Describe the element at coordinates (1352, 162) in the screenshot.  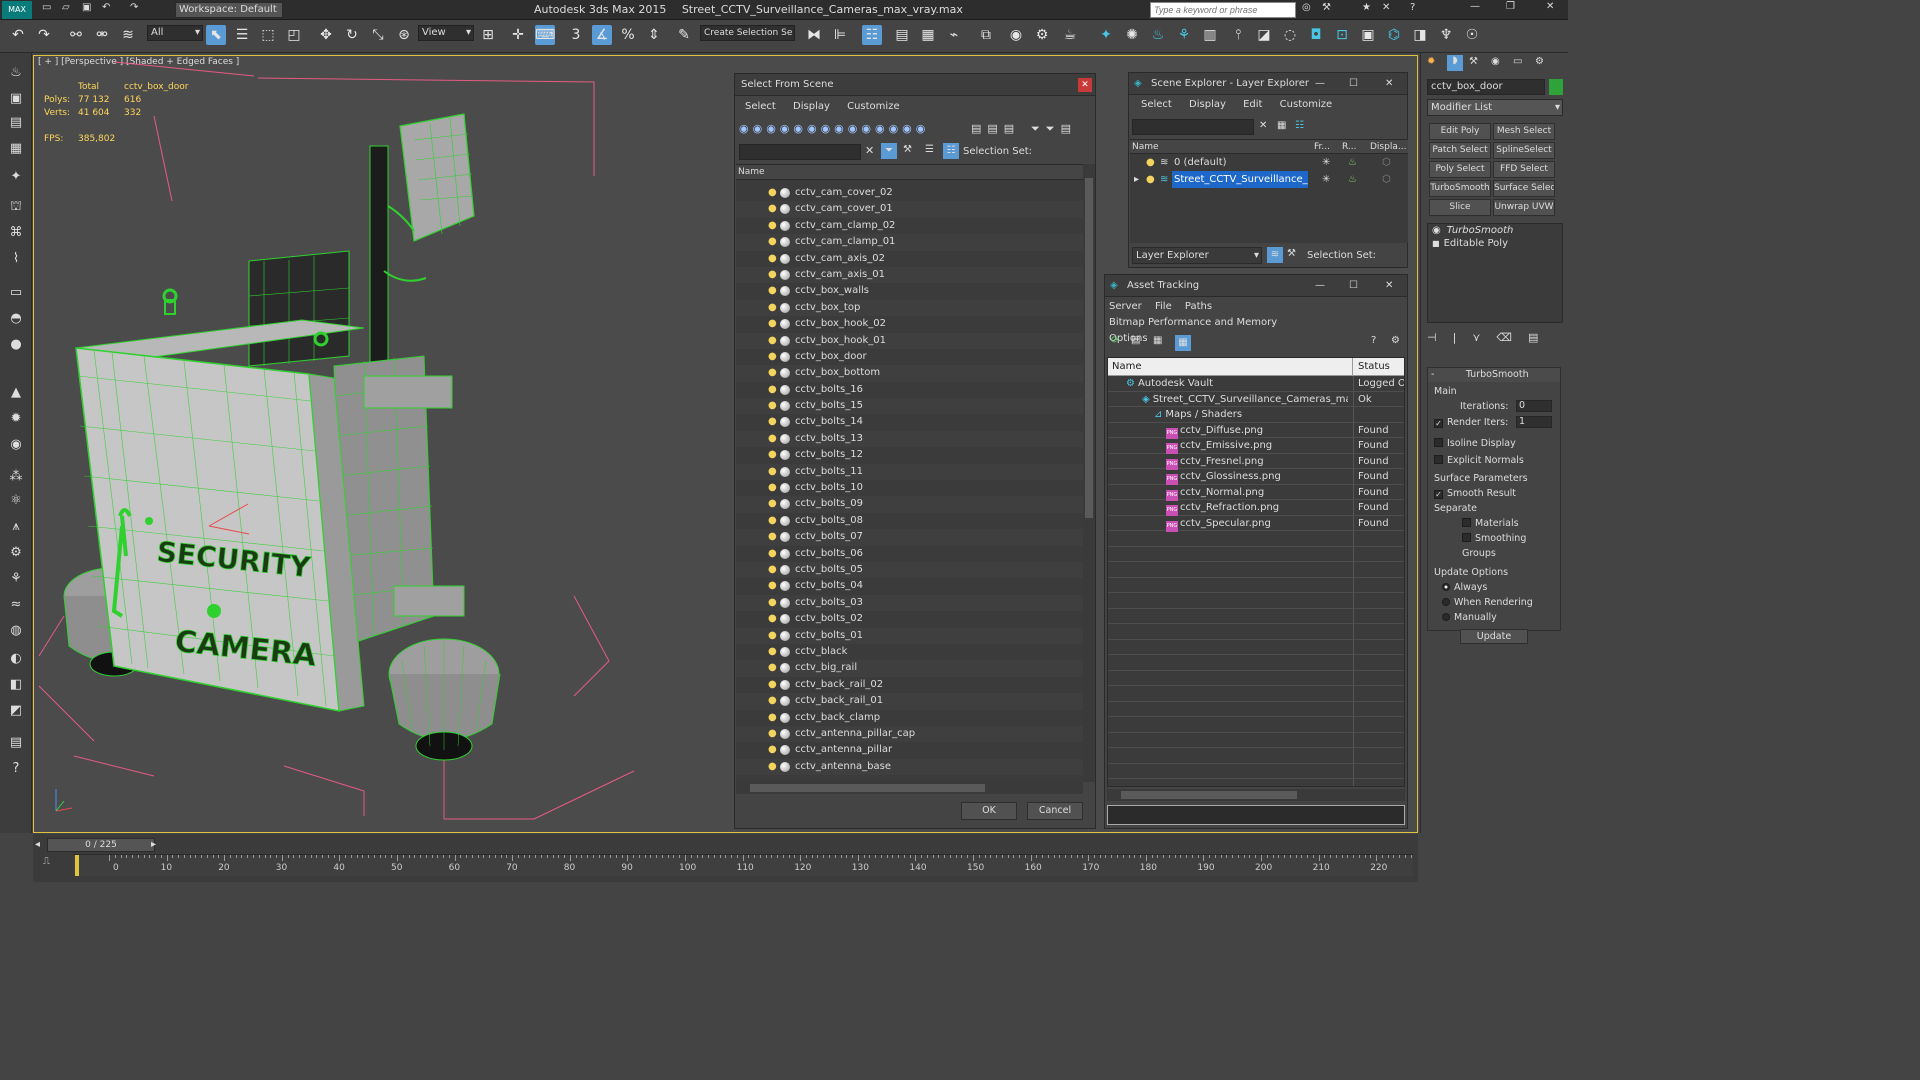
I see `render-teapot-icon: ♨` at that location.